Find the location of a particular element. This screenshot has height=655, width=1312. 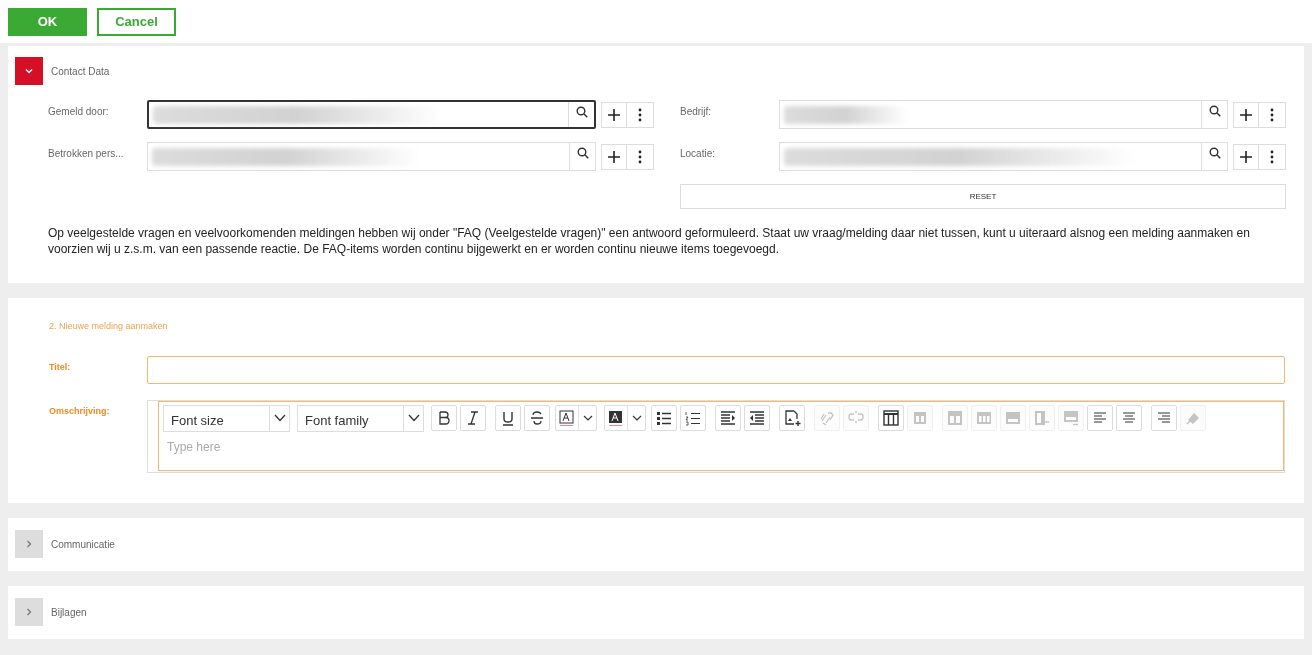

numbered-list-icon is located at coordinates (693, 418).